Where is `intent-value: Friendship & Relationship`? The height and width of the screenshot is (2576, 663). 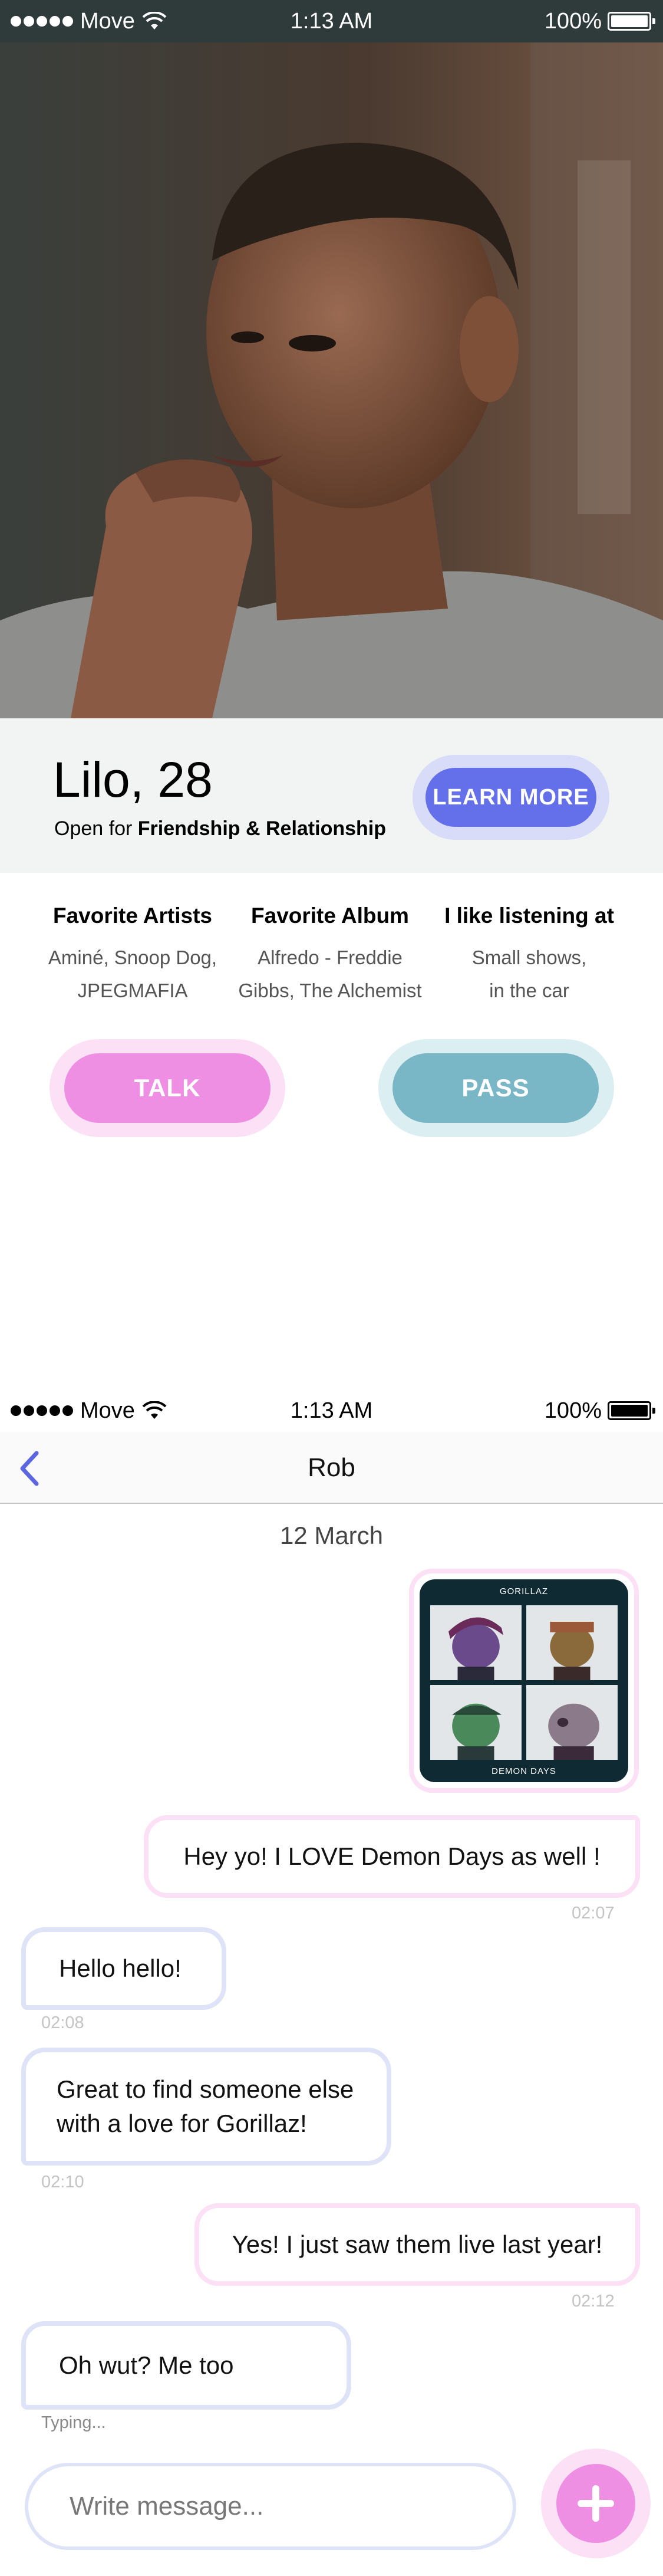
intent-value: Friendship & Relationship is located at coordinates (262, 828).